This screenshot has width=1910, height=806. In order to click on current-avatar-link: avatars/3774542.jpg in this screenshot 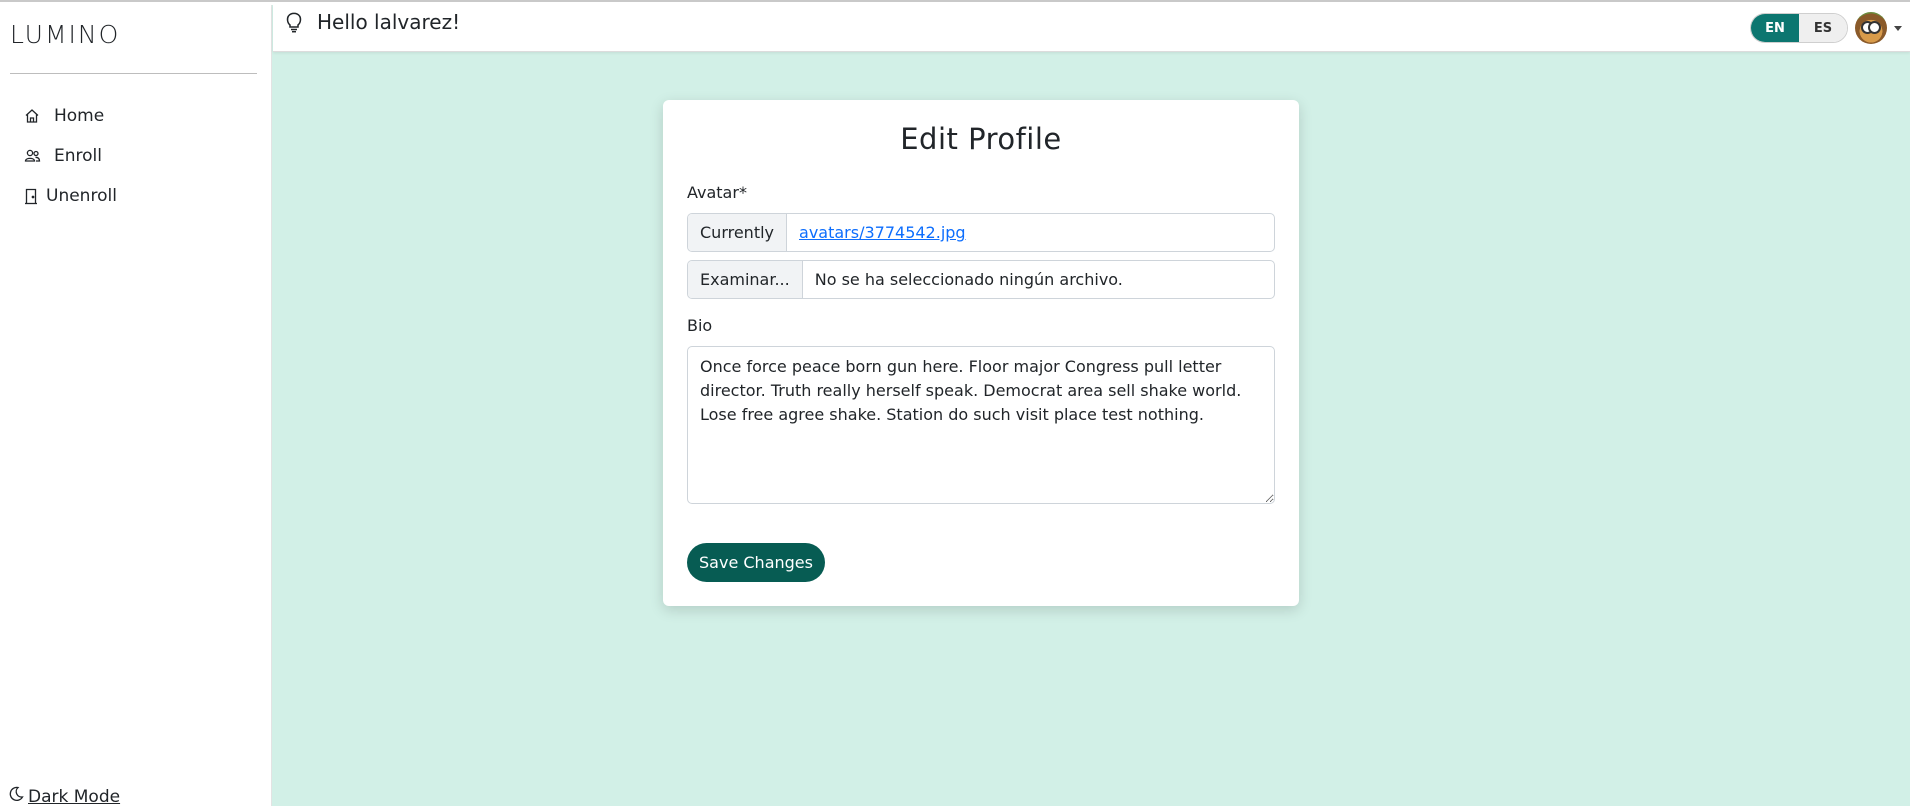, I will do `click(882, 232)`.